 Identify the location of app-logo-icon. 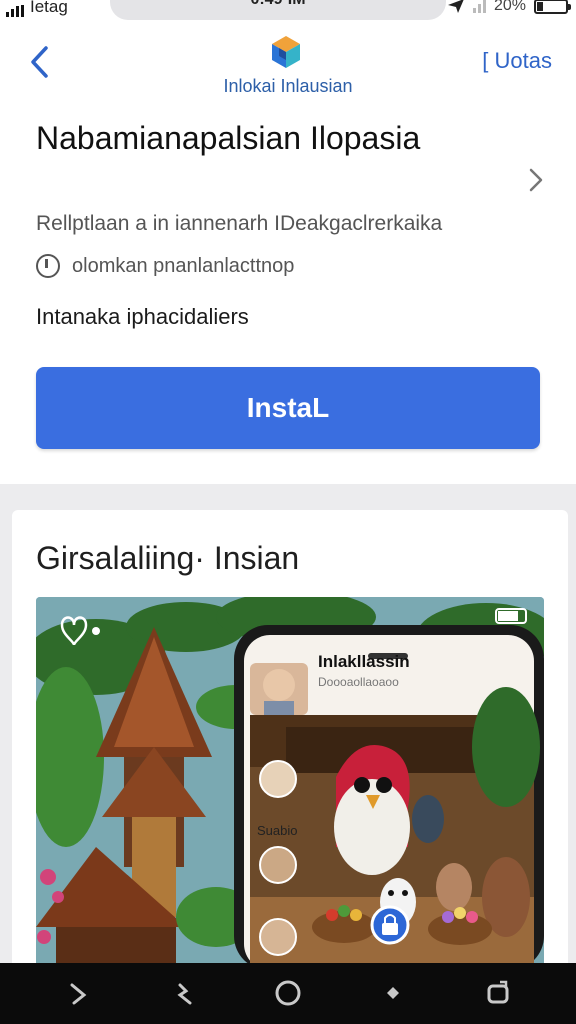
(286, 52).